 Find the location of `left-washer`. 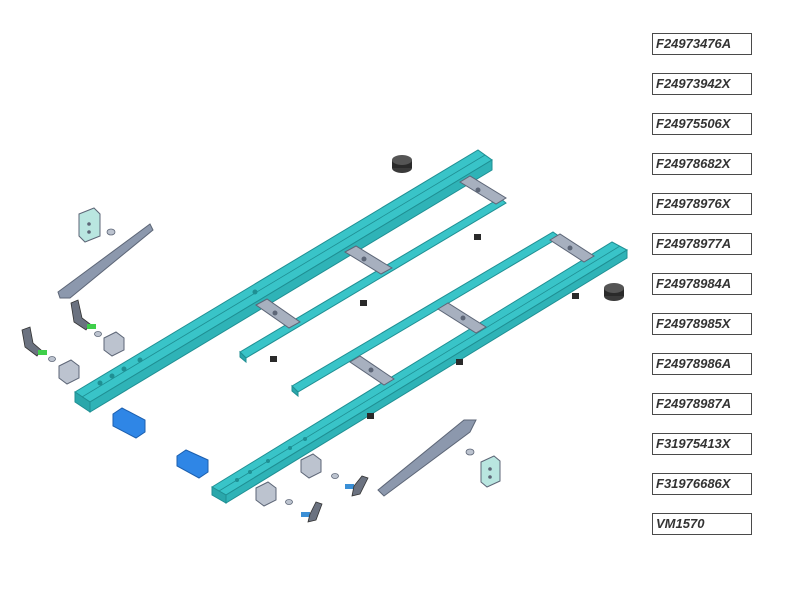

left-washer is located at coordinates (111, 232).